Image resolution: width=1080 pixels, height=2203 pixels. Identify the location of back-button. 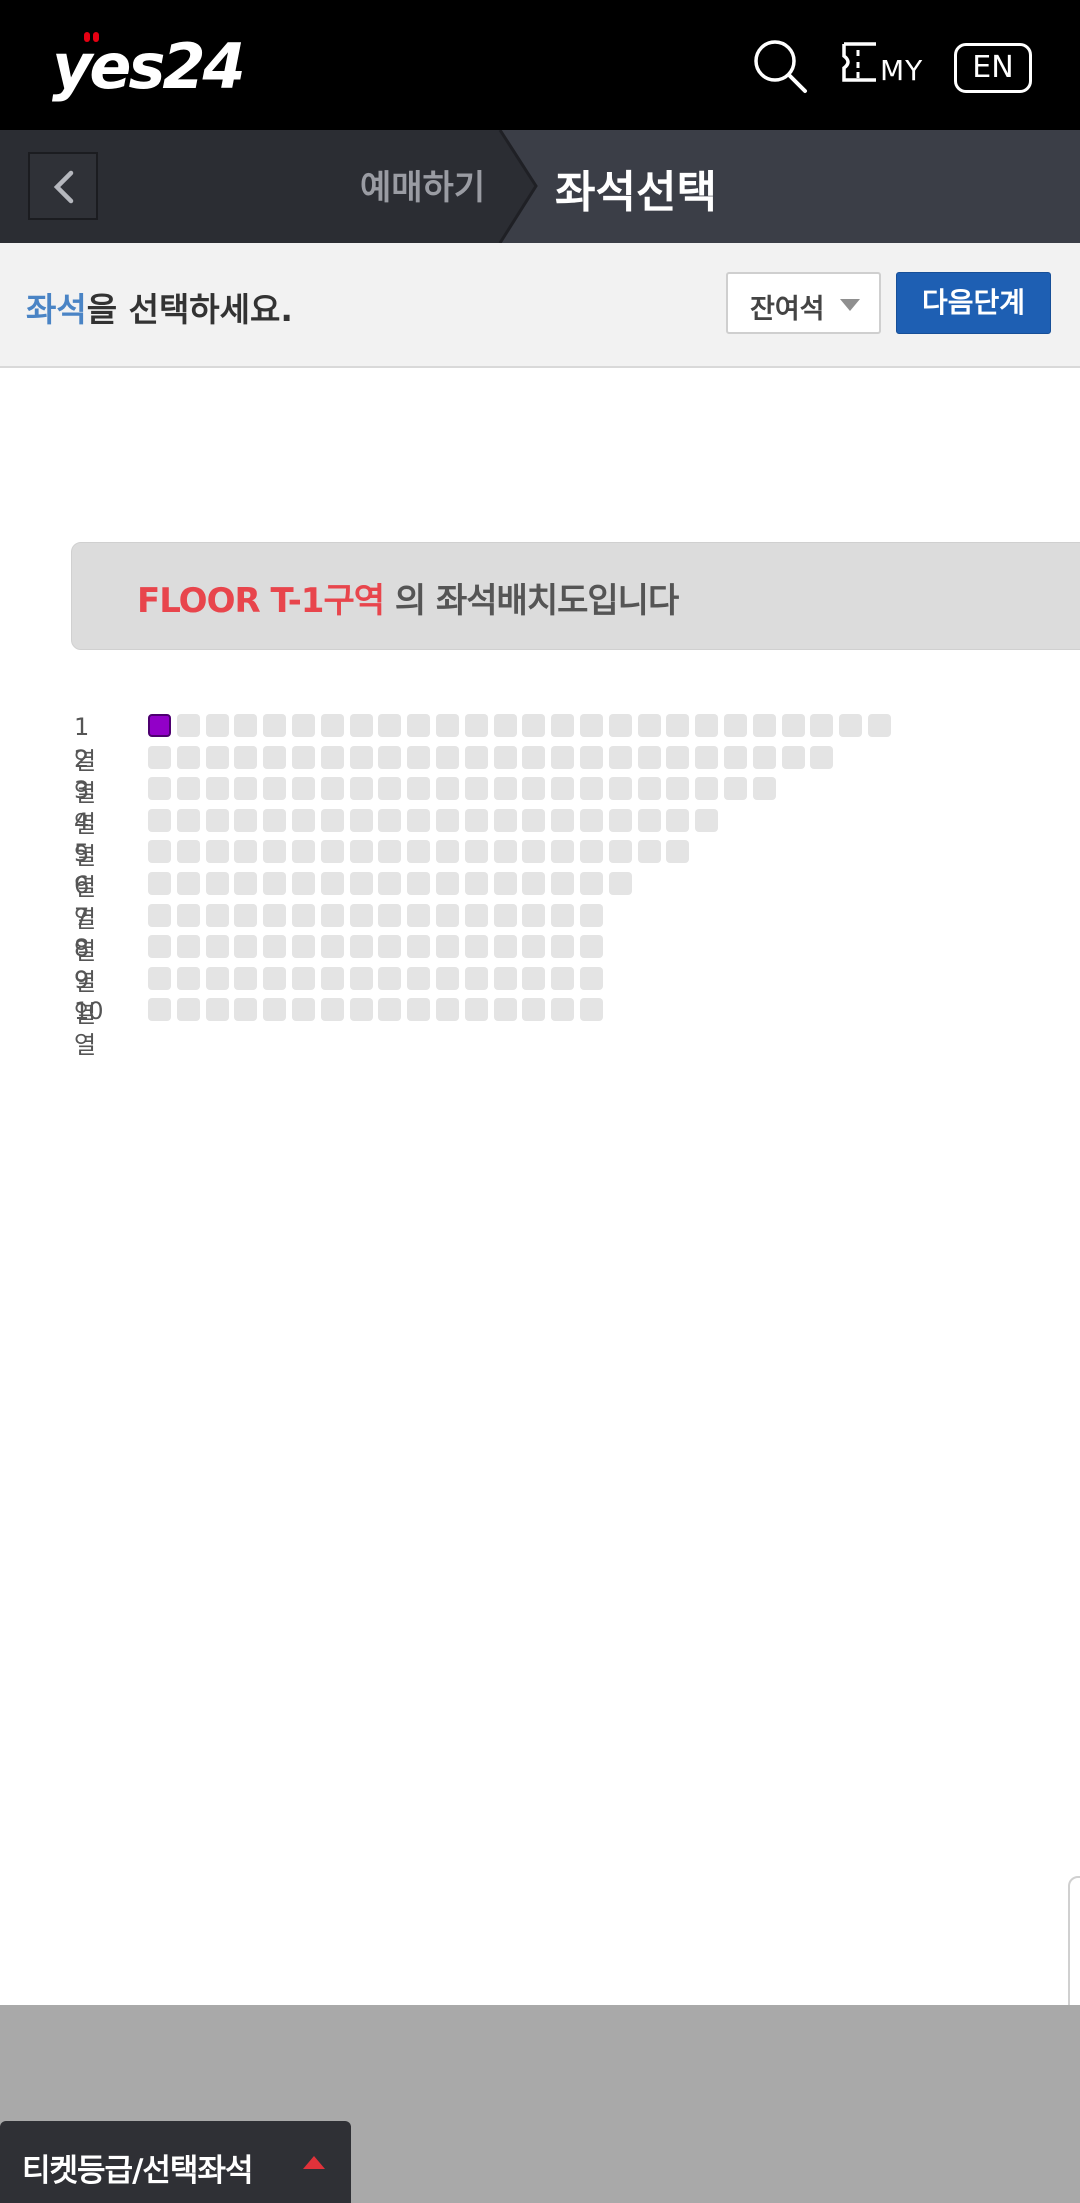
(63, 186).